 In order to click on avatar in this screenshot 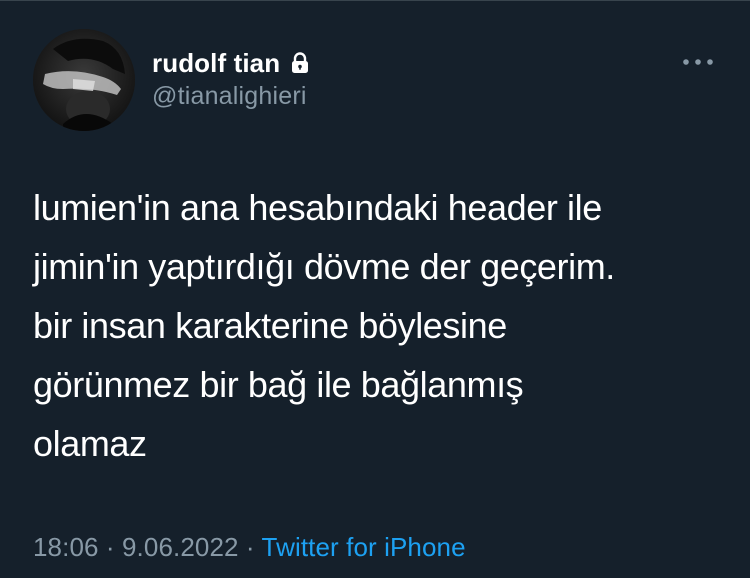, I will do `click(84, 80)`.